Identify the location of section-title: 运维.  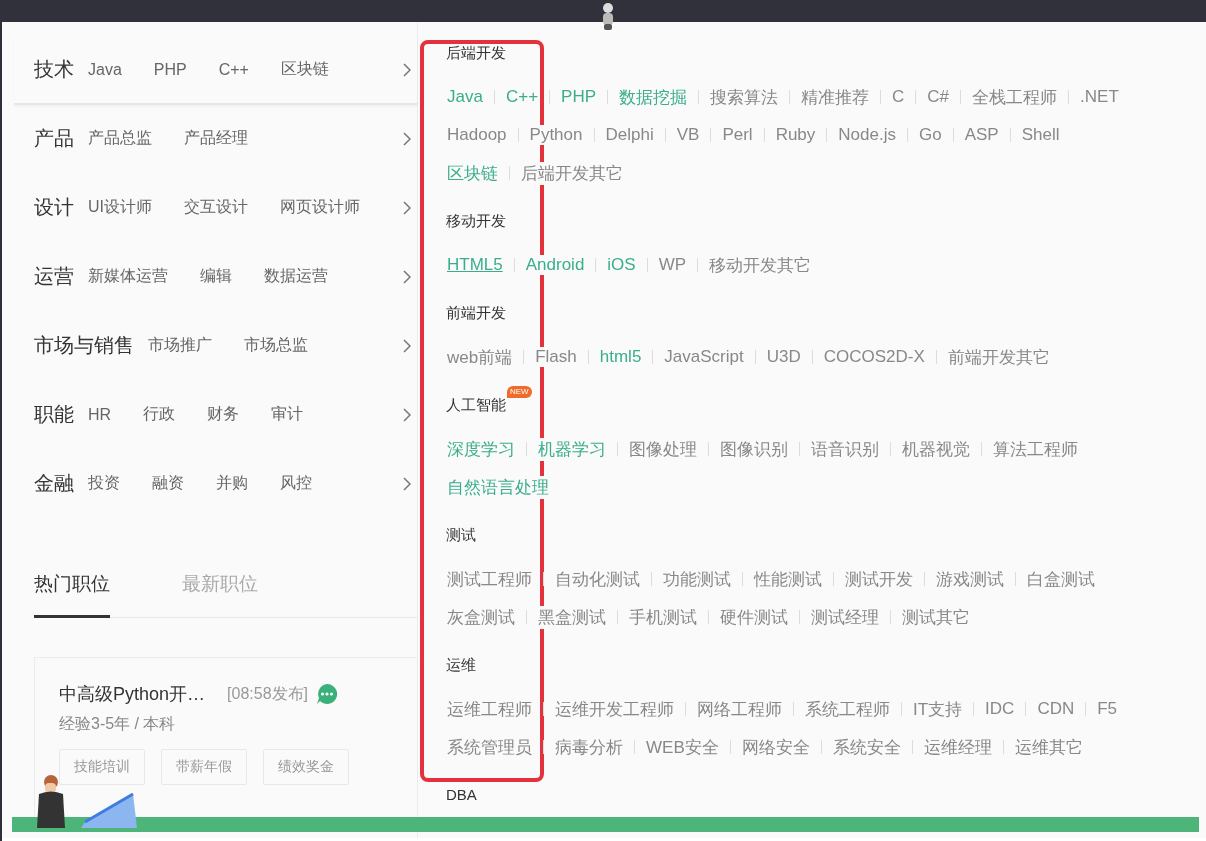
(461, 665).